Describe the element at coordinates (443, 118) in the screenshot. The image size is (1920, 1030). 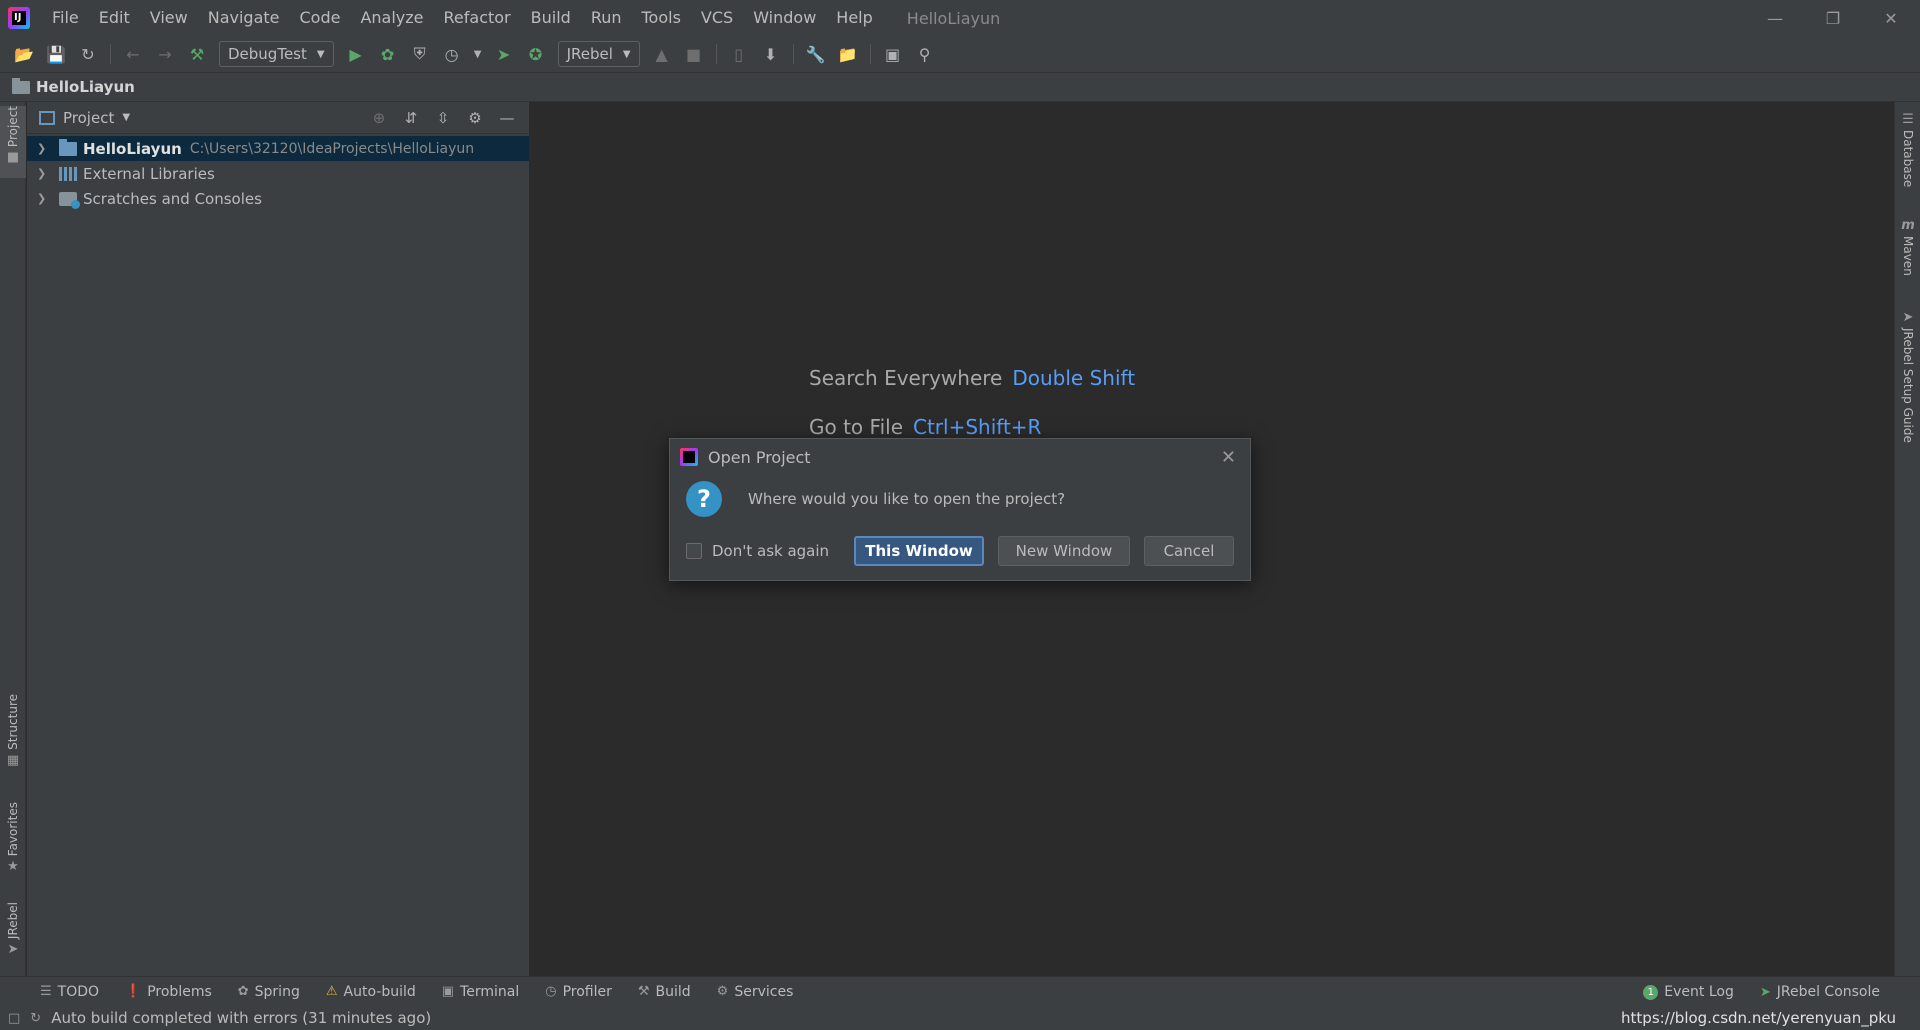
I see `collapse-all-icon: ⇳` at that location.